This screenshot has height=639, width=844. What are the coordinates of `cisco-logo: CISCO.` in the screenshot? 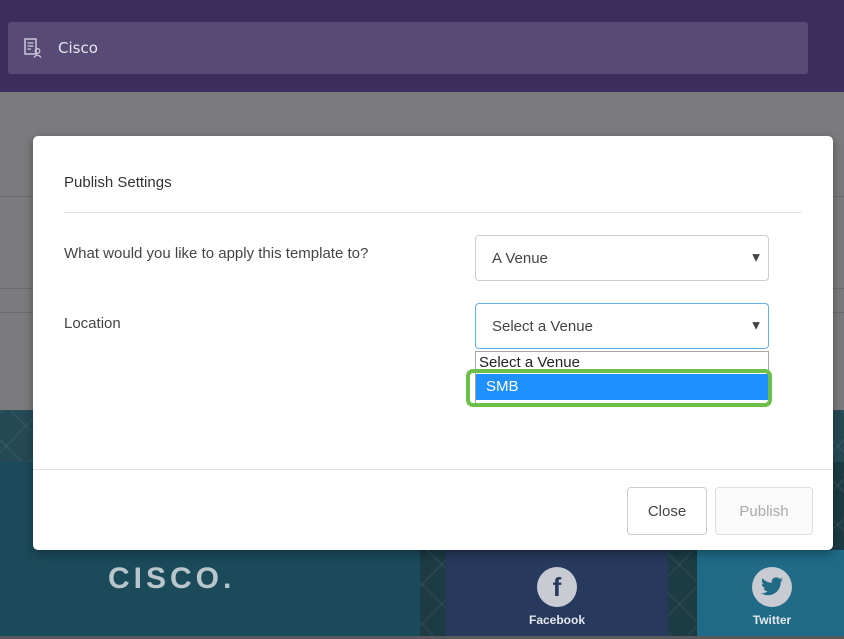 It's located at (172, 578).